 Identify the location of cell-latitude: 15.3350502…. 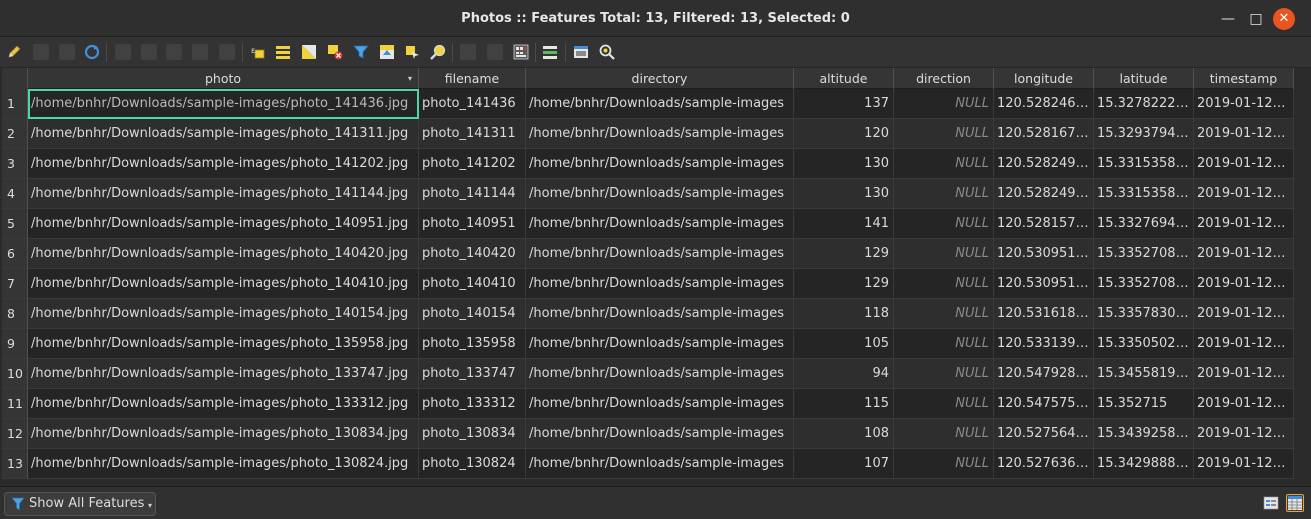
(1144, 344).